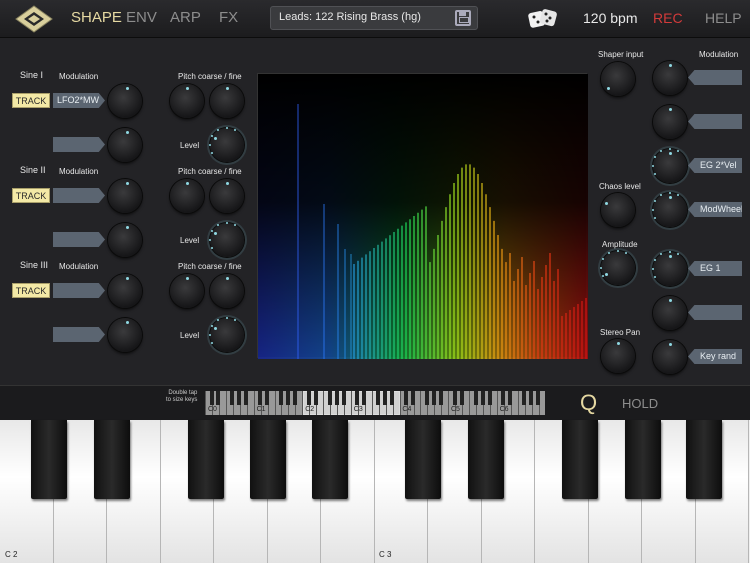 The image size is (750, 563). What do you see at coordinates (96, 17) in the screenshot?
I see `tab-shape: SHAPE` at bounding box center [96, 17].